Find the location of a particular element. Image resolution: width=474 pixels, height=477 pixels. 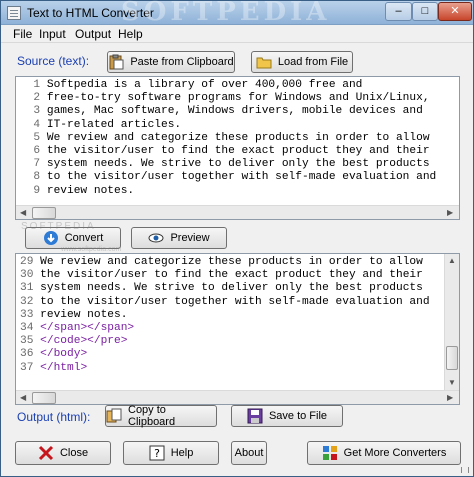

menu-help: Help is located at coordinates (130, 34).